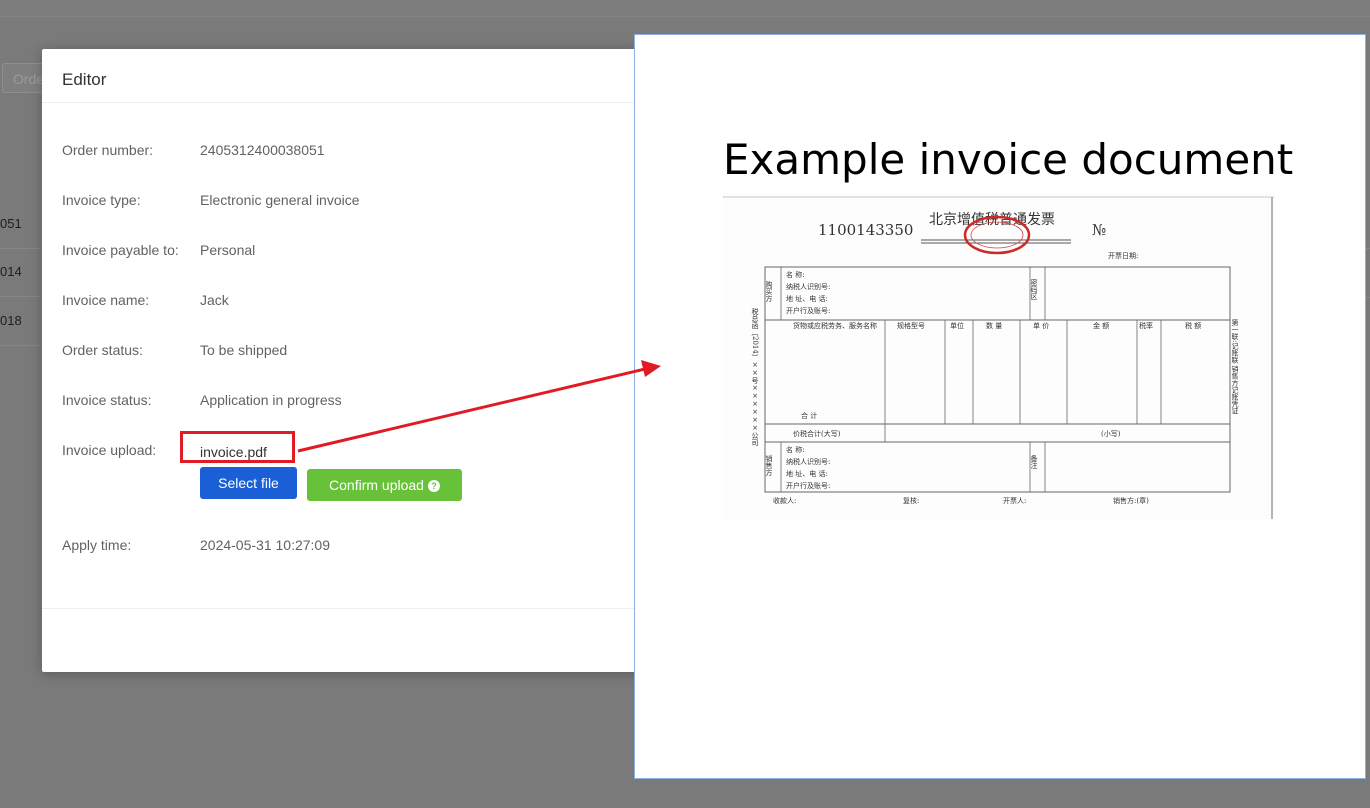 This screenshot has height=808, width=1370. Describe the element at coordinates (795, 449) in the screenshot. I see `seller-line: 名 称:` at that location.